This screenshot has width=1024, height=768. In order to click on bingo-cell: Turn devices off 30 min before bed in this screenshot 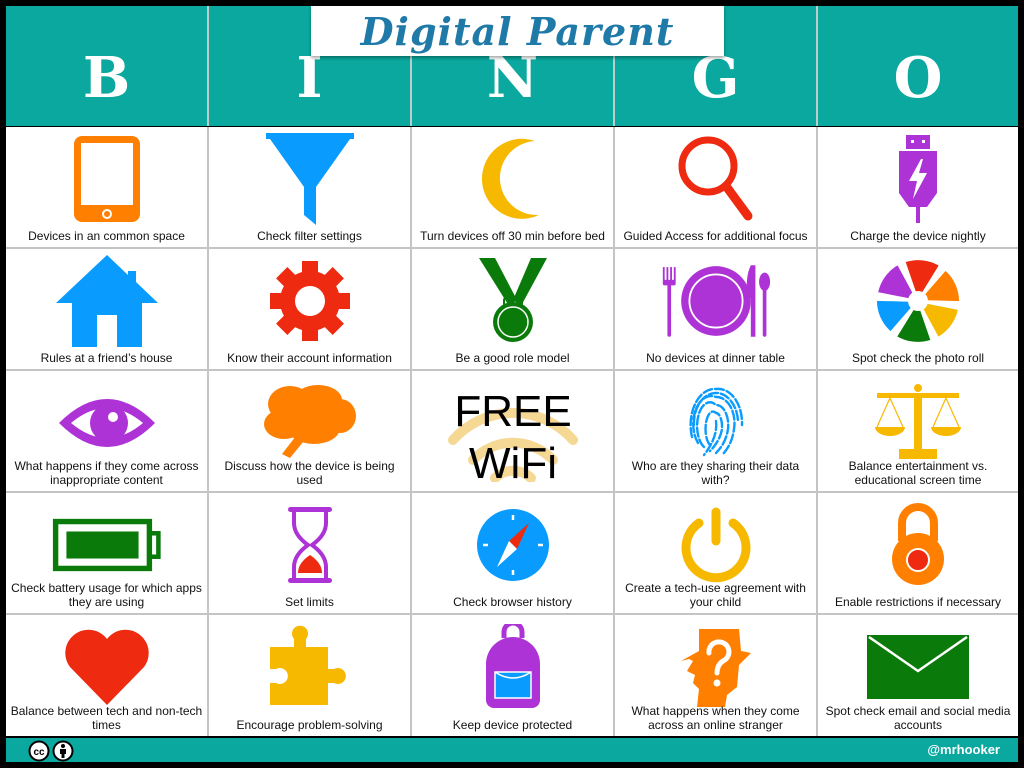, I will do `click(512, 187)`.